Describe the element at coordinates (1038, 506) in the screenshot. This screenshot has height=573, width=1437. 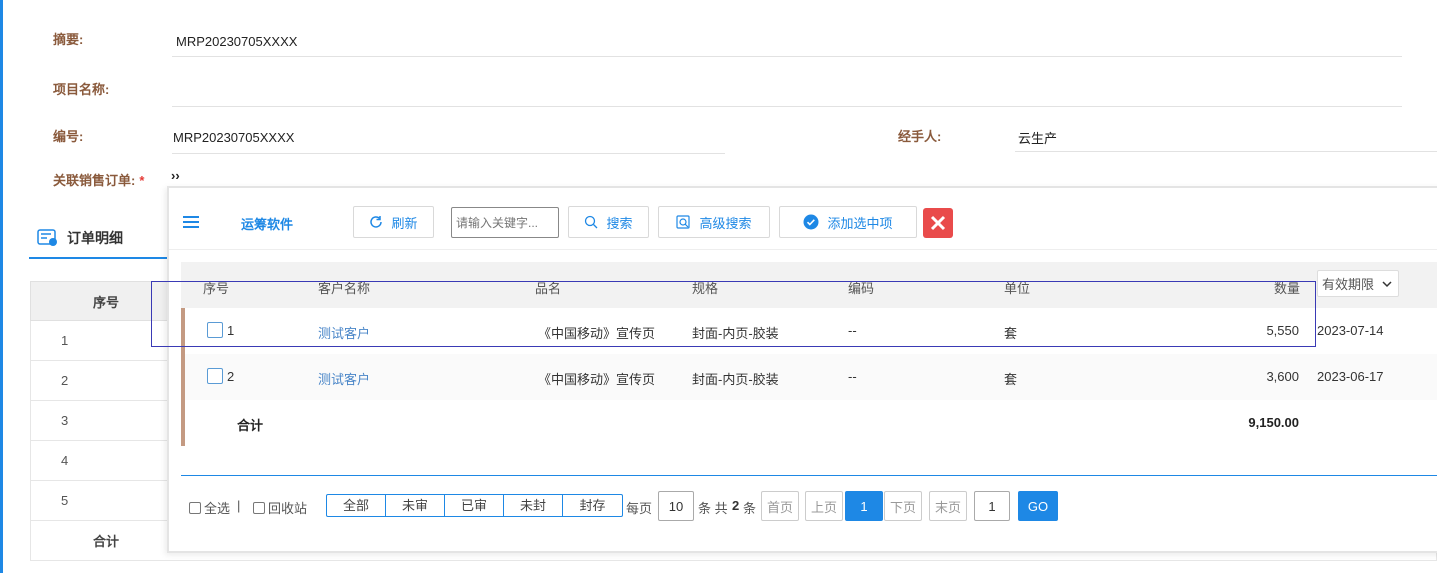
I see `go-button: GO` at that location.